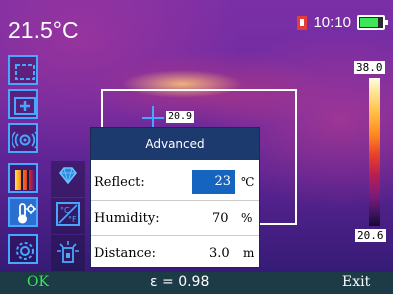  What do you see at coordinates (249, 253) in the screenshot?
I see `distance-unit: m` at bounding box center [249, 253].